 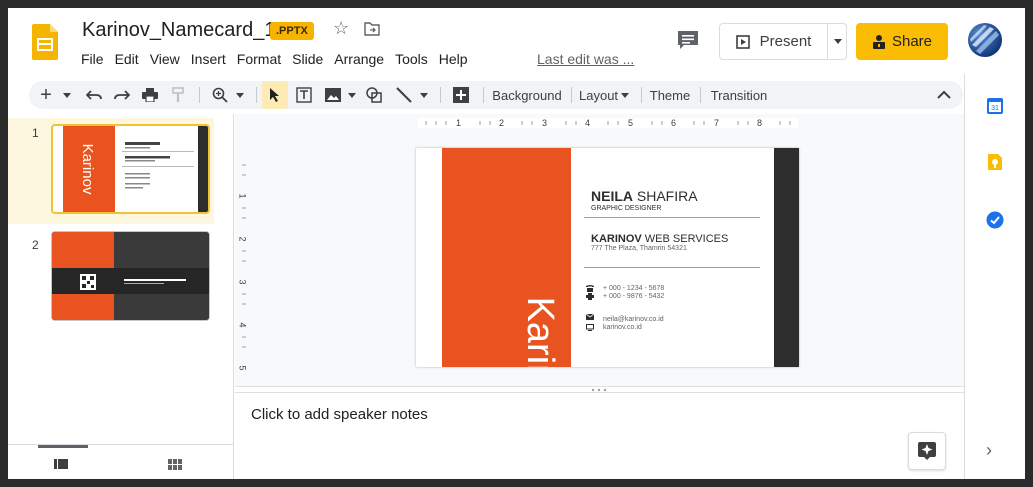 What do you see at coordinates (404, 95) in the screenshot?
I see `line-icon` at bounding box center [404, 95].